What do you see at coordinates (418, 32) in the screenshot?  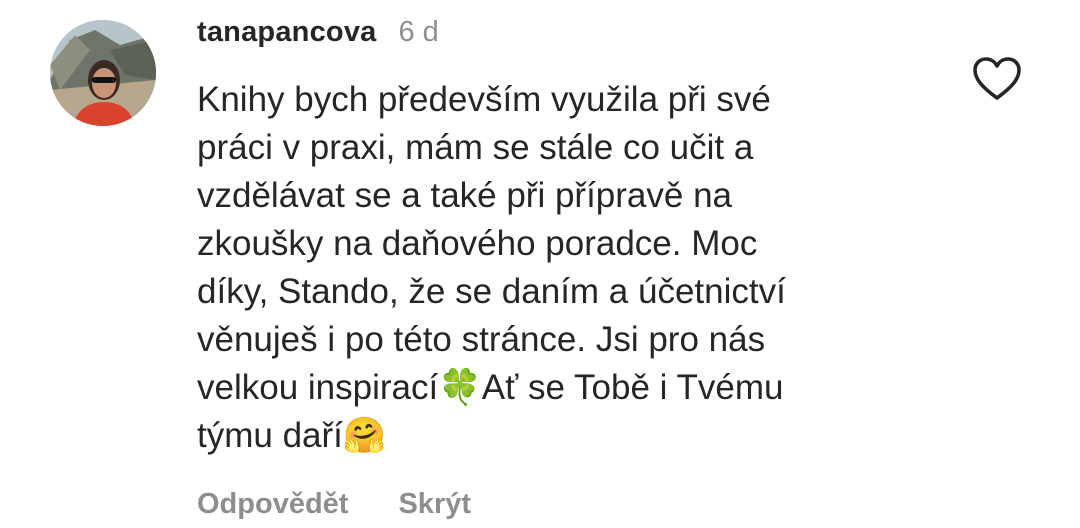 I see `timestamp: 6 d` at bounding box center [418, 32].